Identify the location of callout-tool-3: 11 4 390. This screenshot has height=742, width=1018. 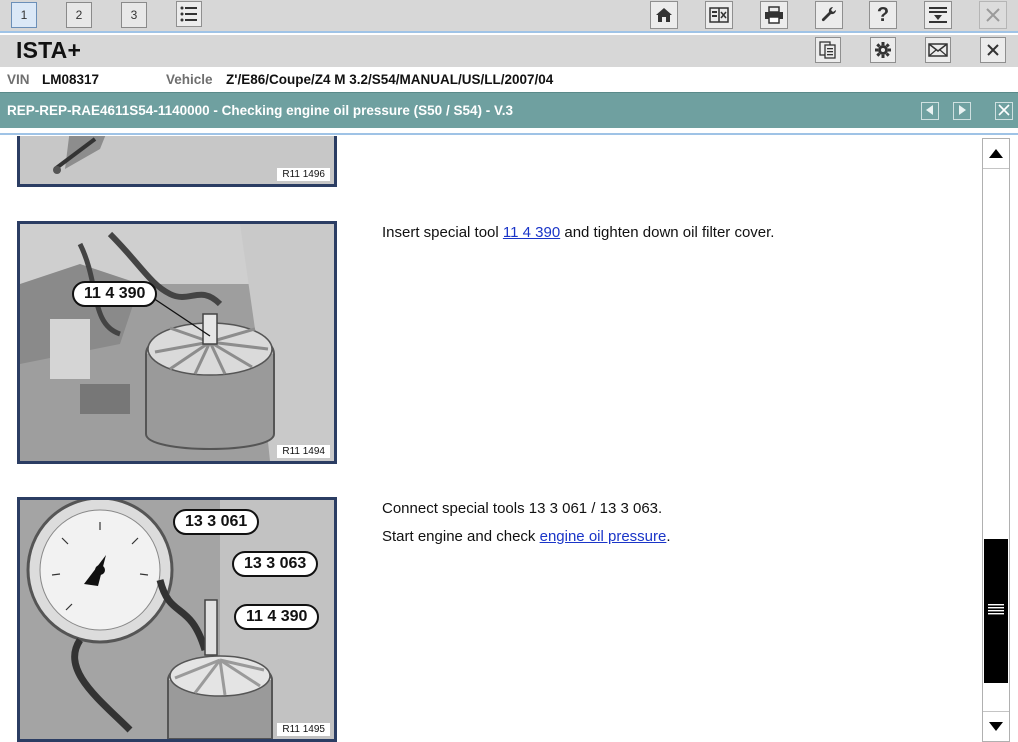
(277, 617).